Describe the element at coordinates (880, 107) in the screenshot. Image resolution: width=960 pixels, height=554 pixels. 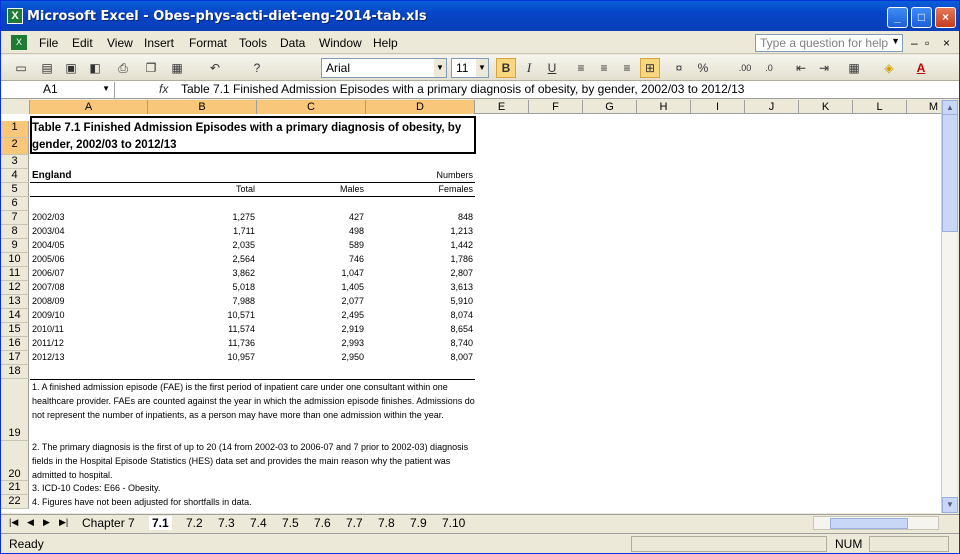
I see `column-header: L` at that location.